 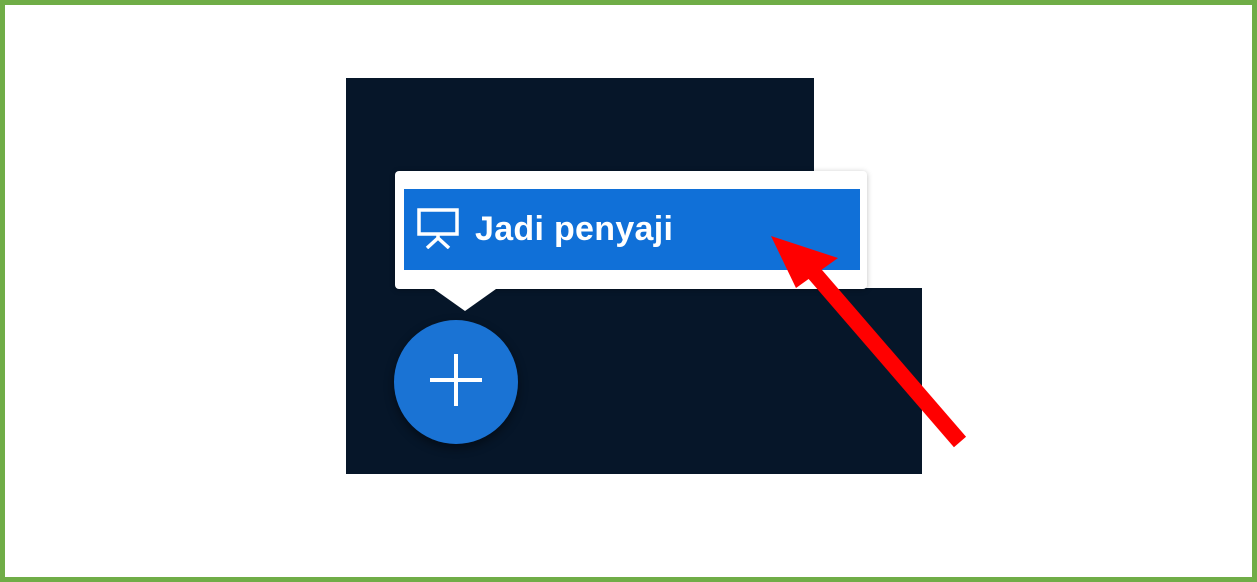 I want to click on plus-icon, so click(x=456, y=380).